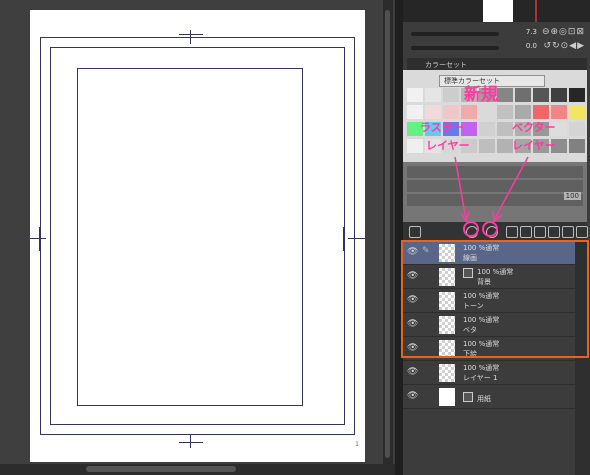 This screenshot has width=590, height=475. Describe the element at coordinates (582, 232) in the screenshot. I see `delete-layer-icon` at that location.